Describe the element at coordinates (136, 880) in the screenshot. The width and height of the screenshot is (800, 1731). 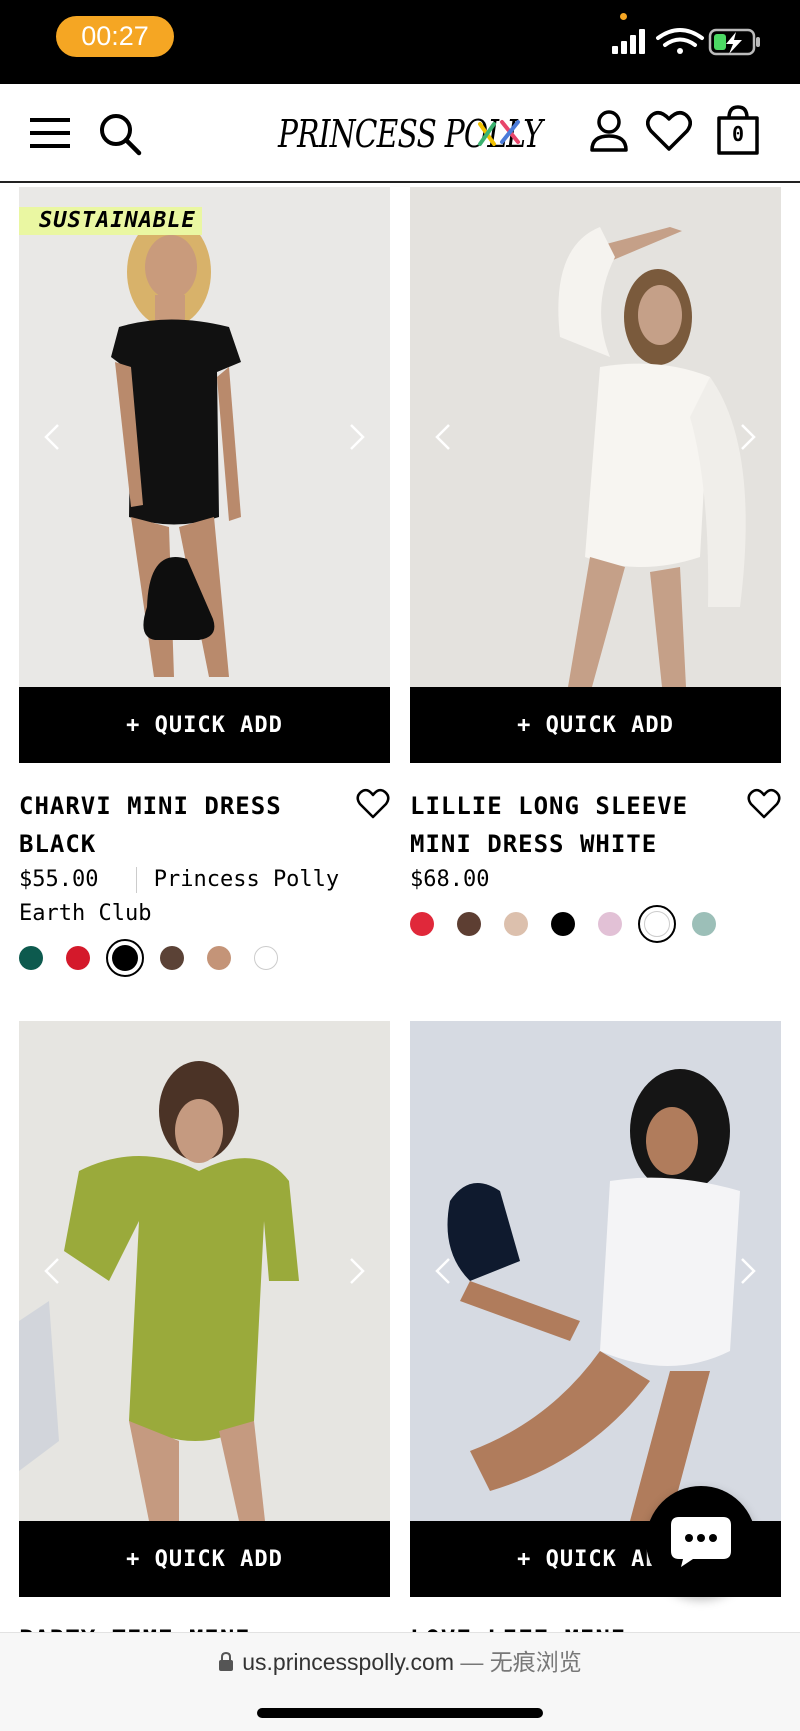
I see `divider` at that location.